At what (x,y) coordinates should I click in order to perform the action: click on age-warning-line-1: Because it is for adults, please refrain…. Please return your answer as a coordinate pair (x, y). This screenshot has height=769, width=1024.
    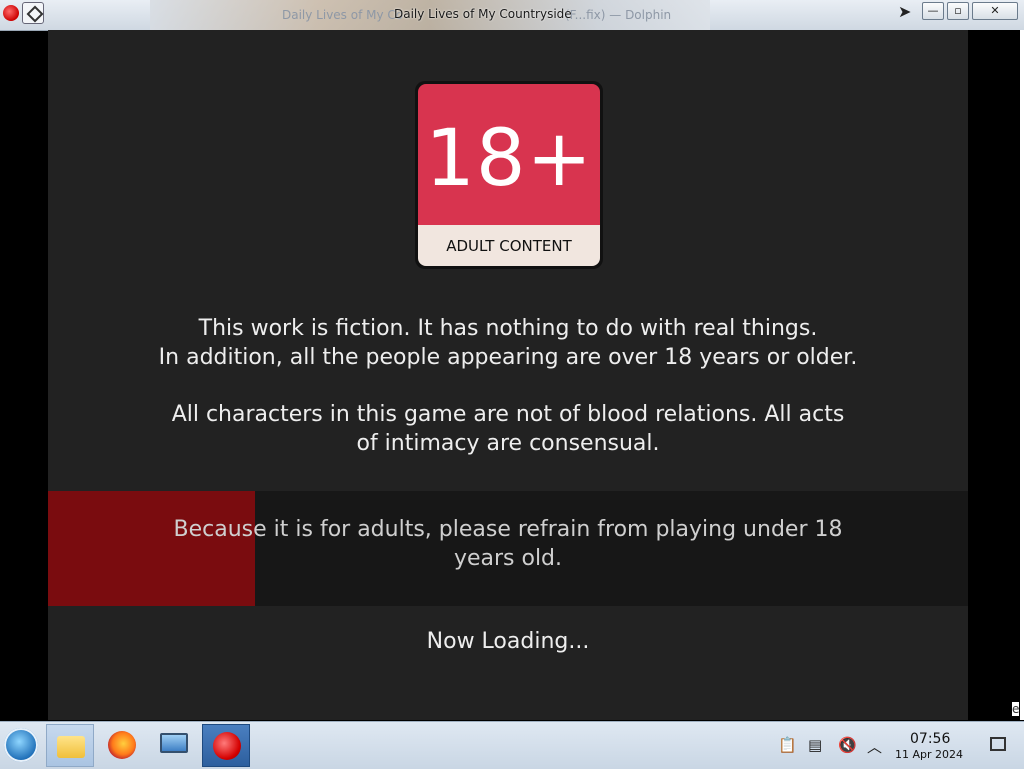
    Looking at the image, I should click on (508, 529).